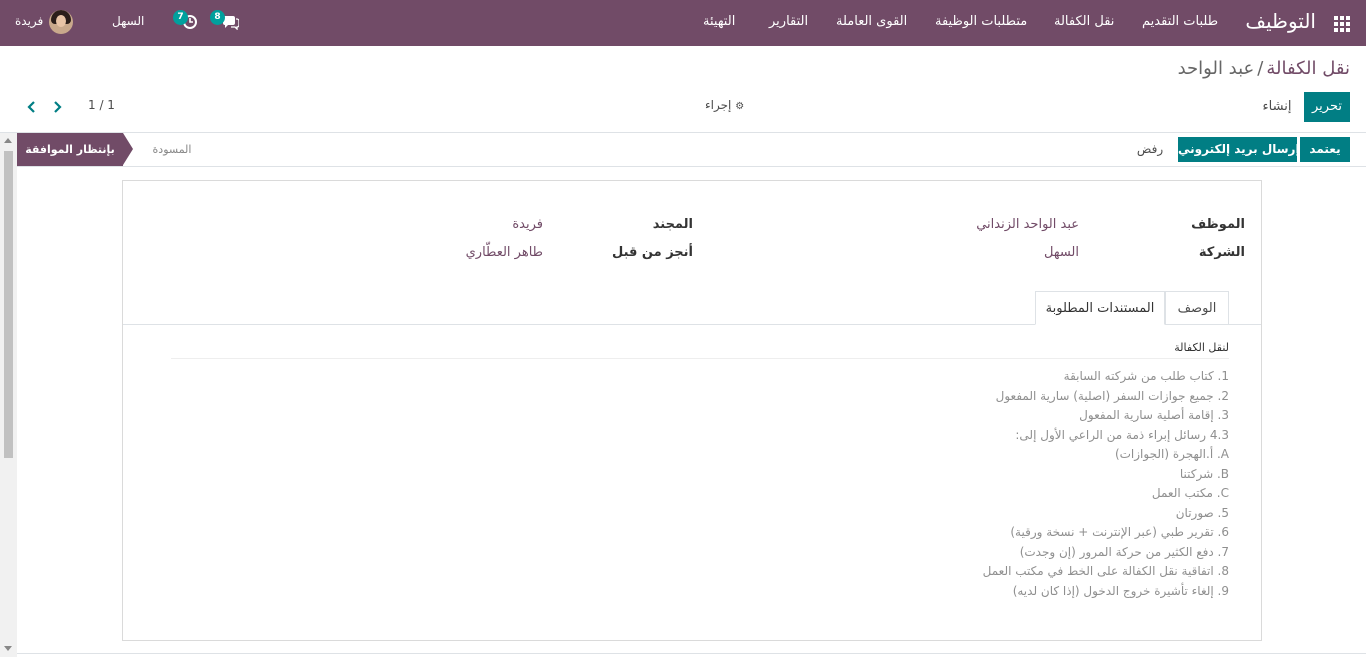  I want to click on list-item: 7. دفع الكثير من حركة المرور (إن وجدت), so click(1124, 551).